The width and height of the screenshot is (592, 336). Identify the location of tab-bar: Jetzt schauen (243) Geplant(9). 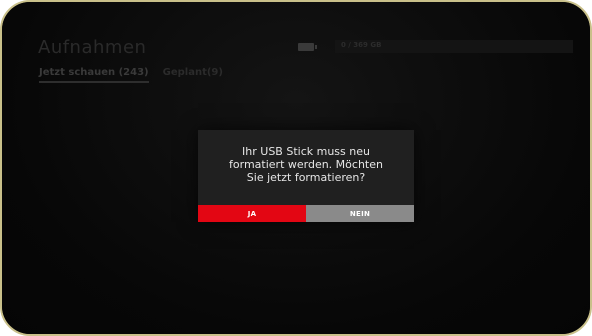
(131, 75).